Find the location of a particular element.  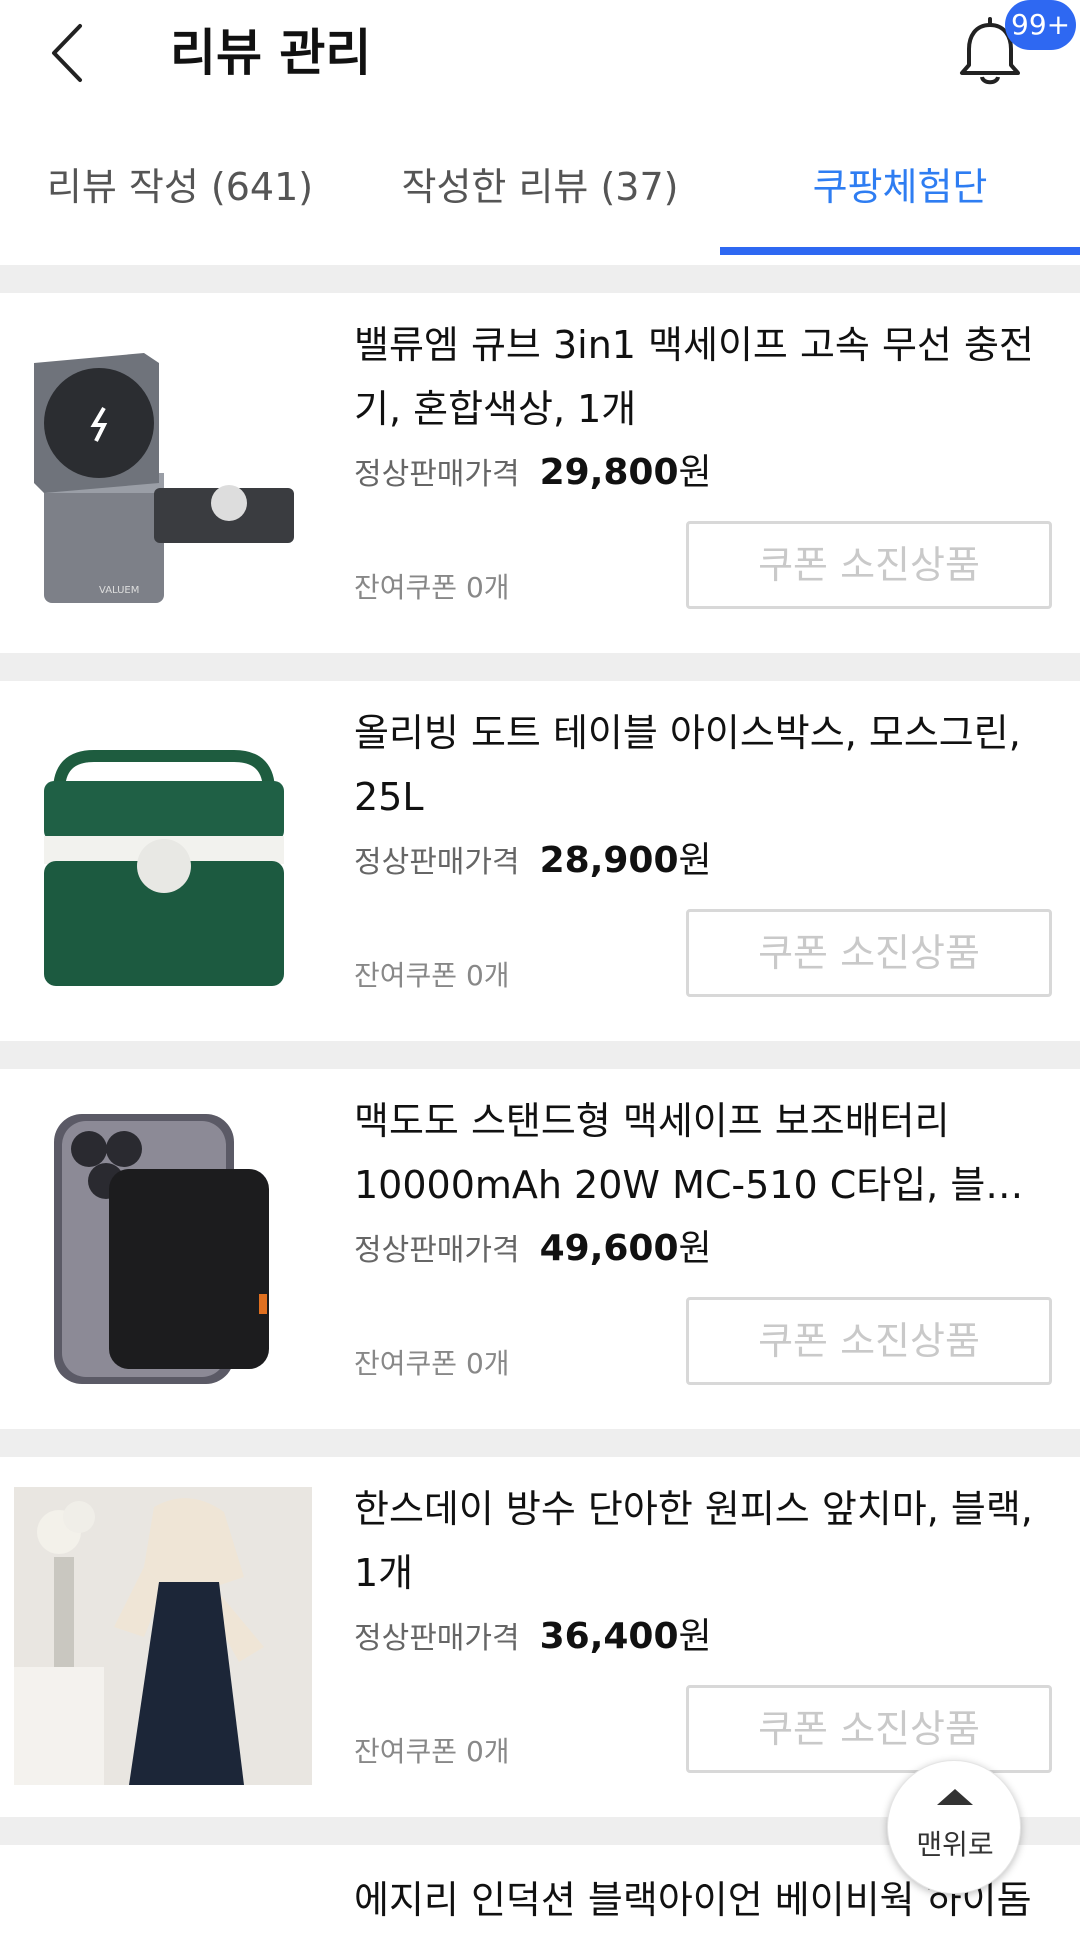

tab-write-review: 리뷰 작성 (641) is located at coordinates (180, 182).